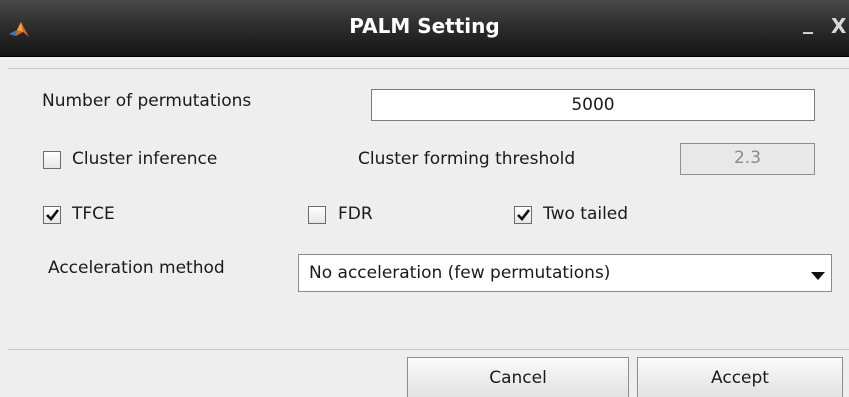 The height and width of the screenshot is (397, 849). Describe the element at coordinates (740, 377) in the screenshot. I see `accept-button: Accept` at that location.